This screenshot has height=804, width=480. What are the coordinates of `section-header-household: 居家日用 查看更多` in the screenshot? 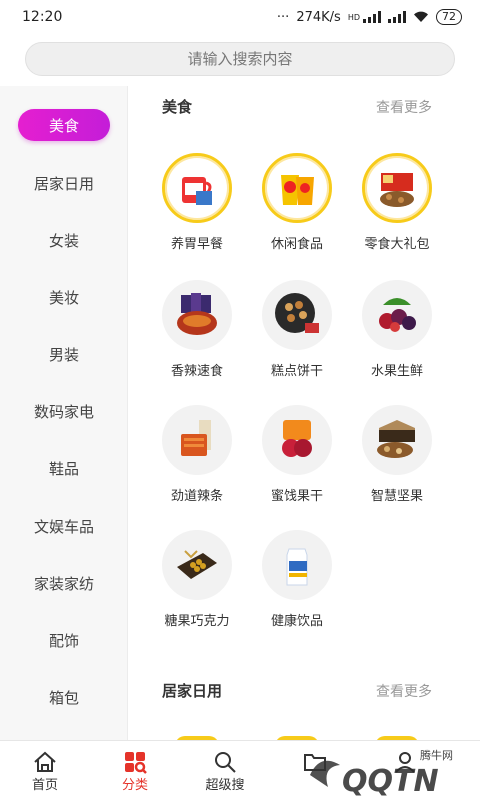 It's located at (297, 690).